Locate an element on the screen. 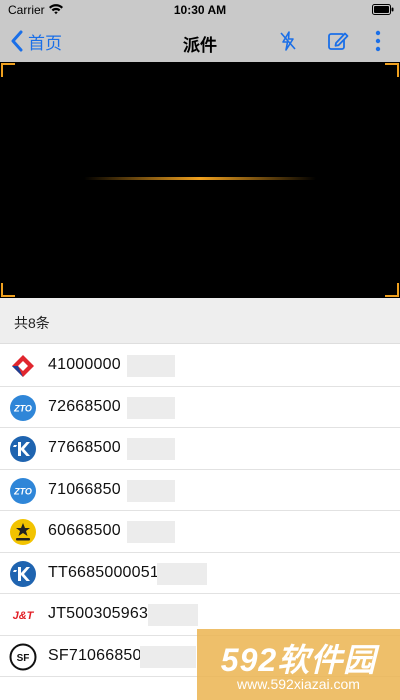 The image size is (400, 700). watermark-brand: 592软件园 is located at coordinates (298, 660).